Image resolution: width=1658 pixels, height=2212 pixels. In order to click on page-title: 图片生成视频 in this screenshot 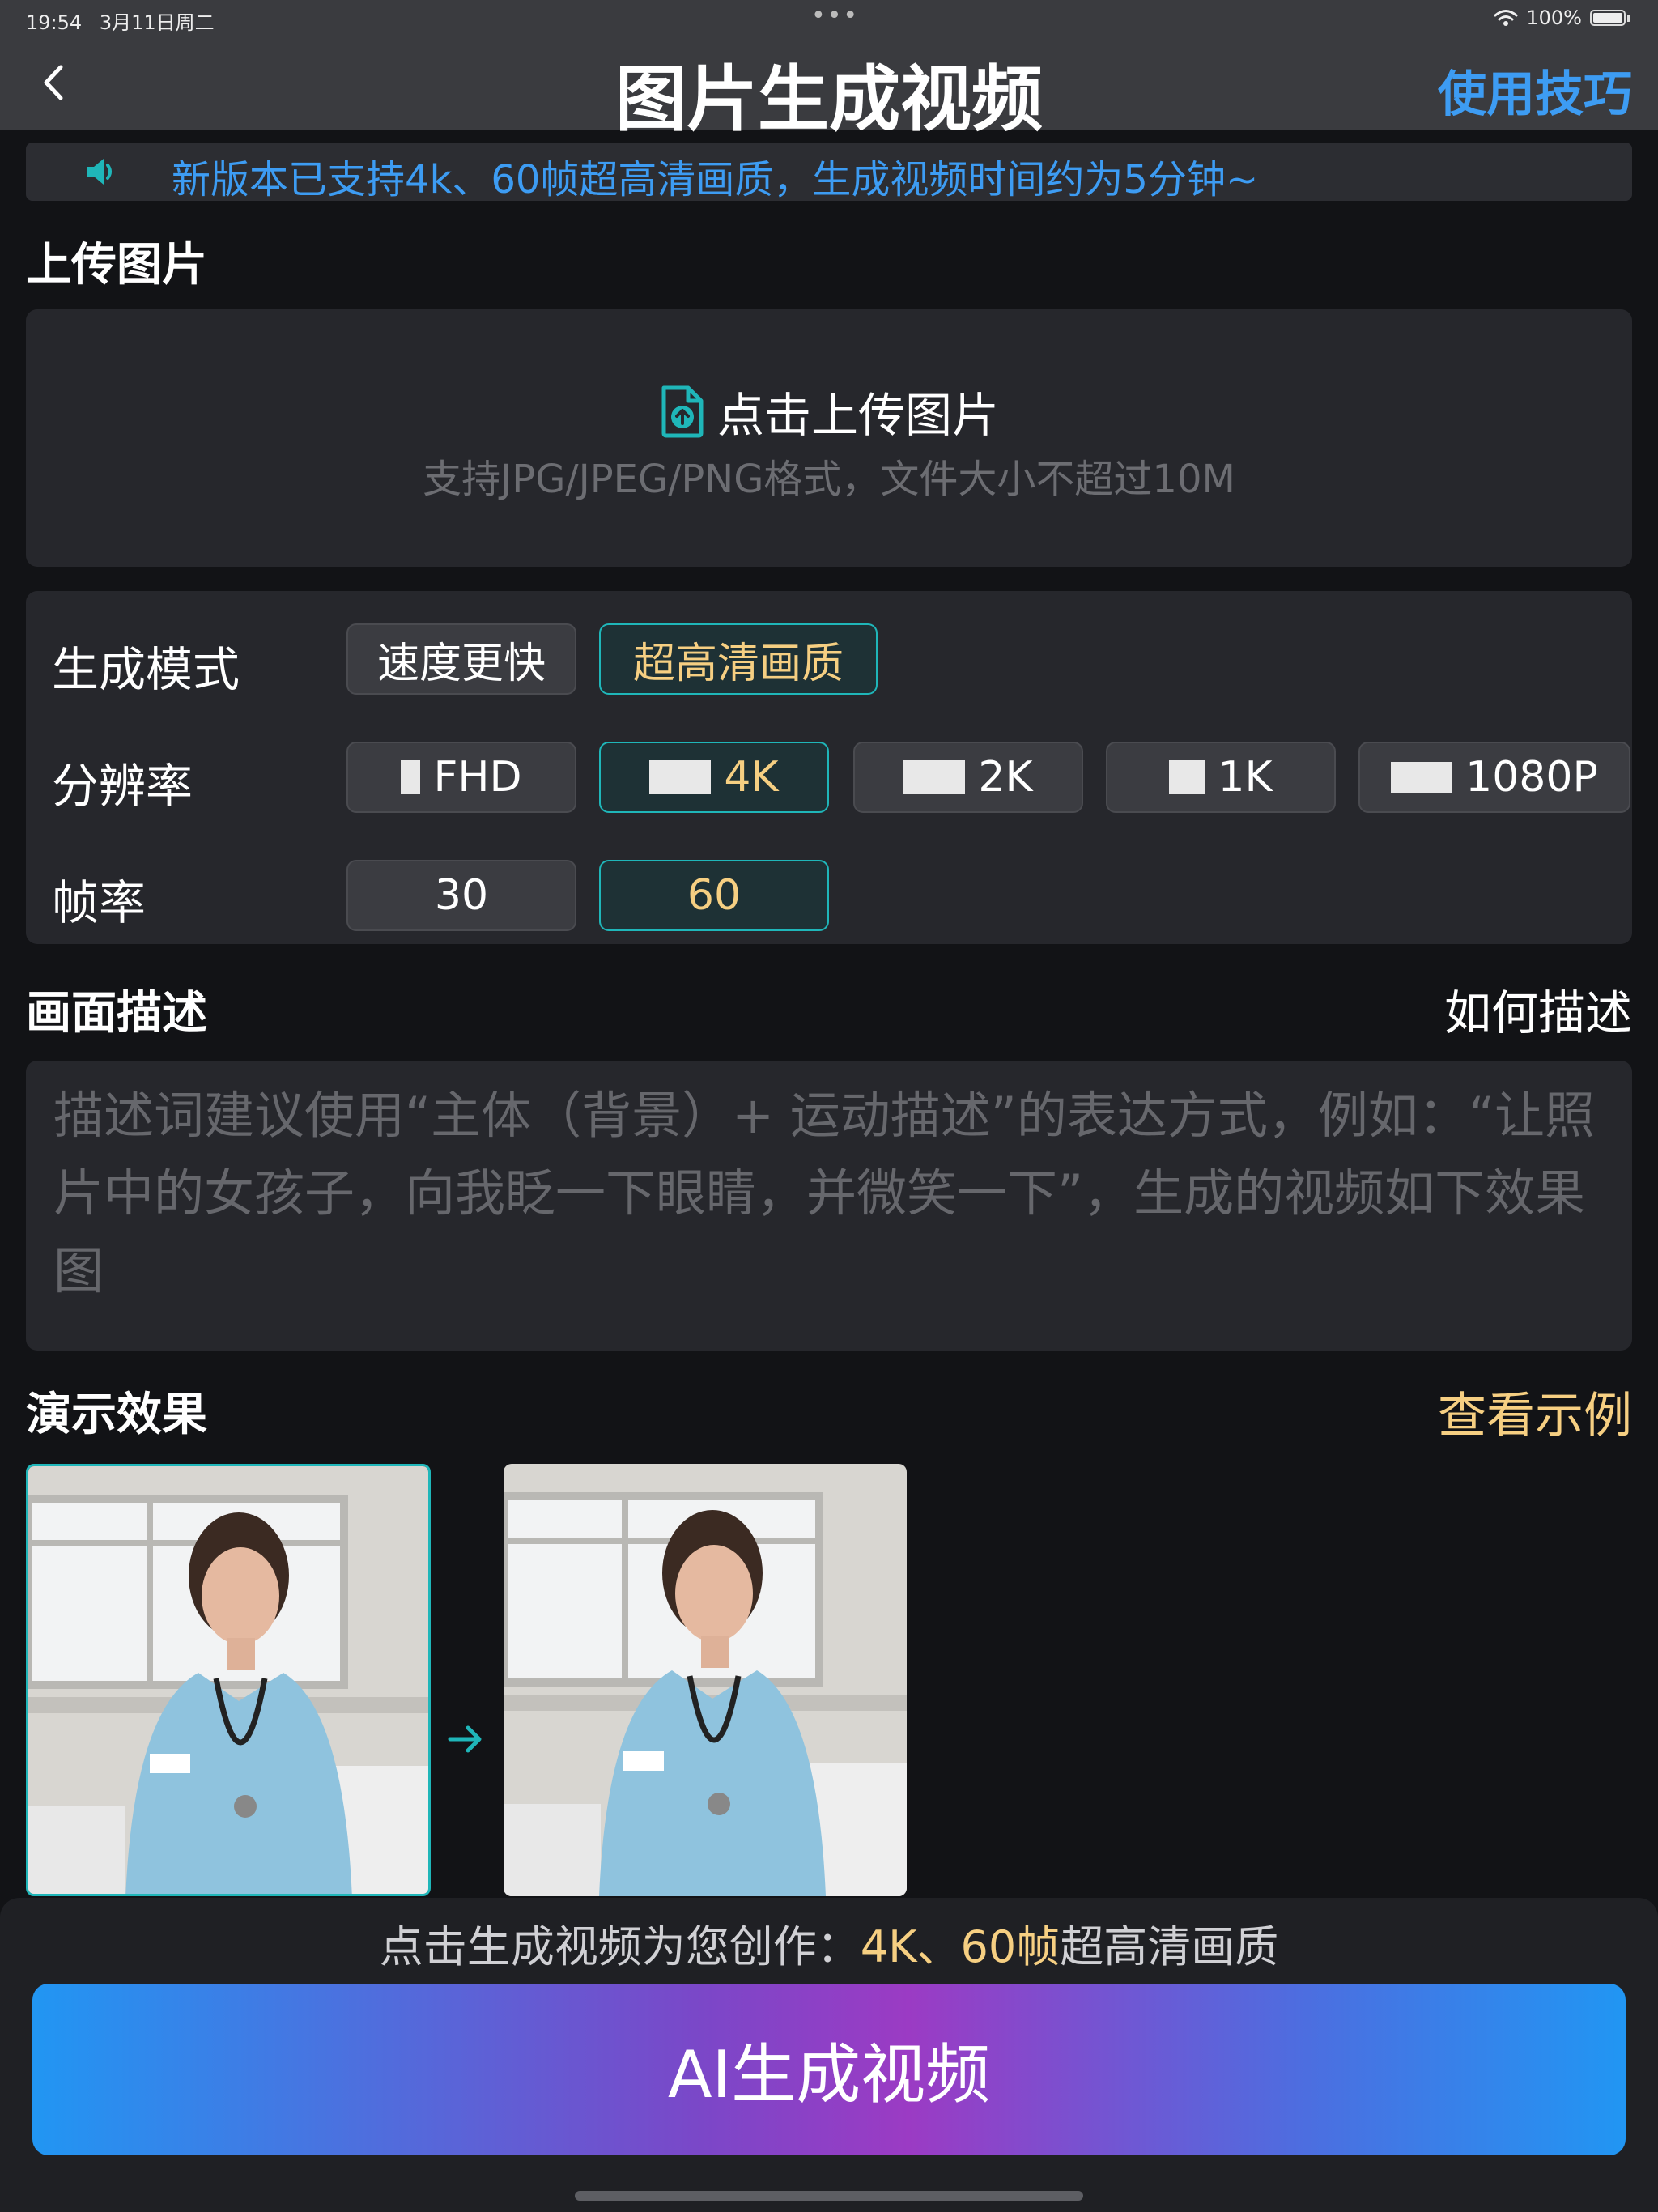, I will do `click(828, 99)`.